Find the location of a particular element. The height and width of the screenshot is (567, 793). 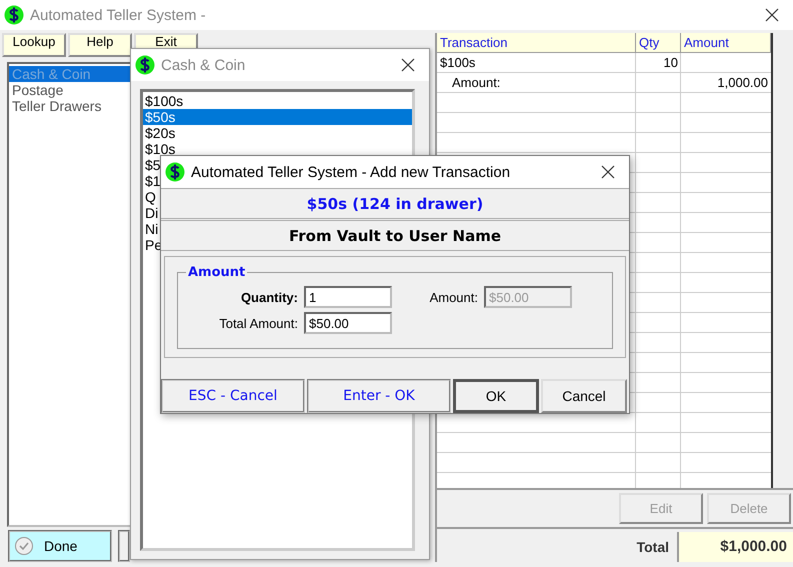

side-button is located at coordinates (124, 546).